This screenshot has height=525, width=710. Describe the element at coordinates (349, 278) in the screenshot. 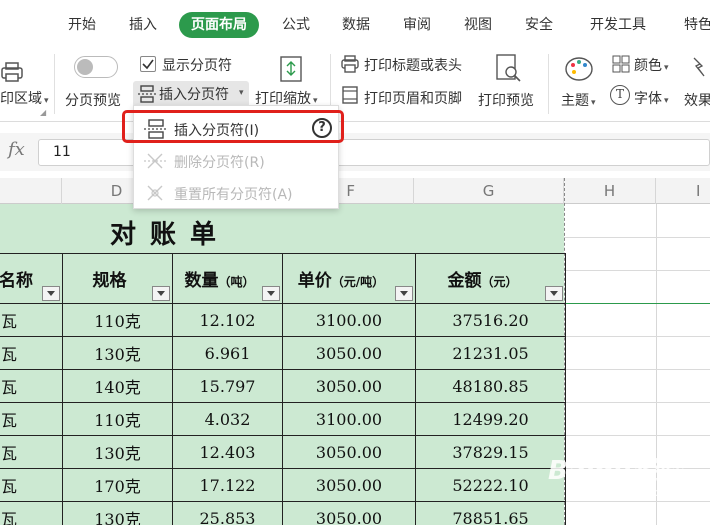

I see `header-unit-price: 单价（元/吨）` at that location.